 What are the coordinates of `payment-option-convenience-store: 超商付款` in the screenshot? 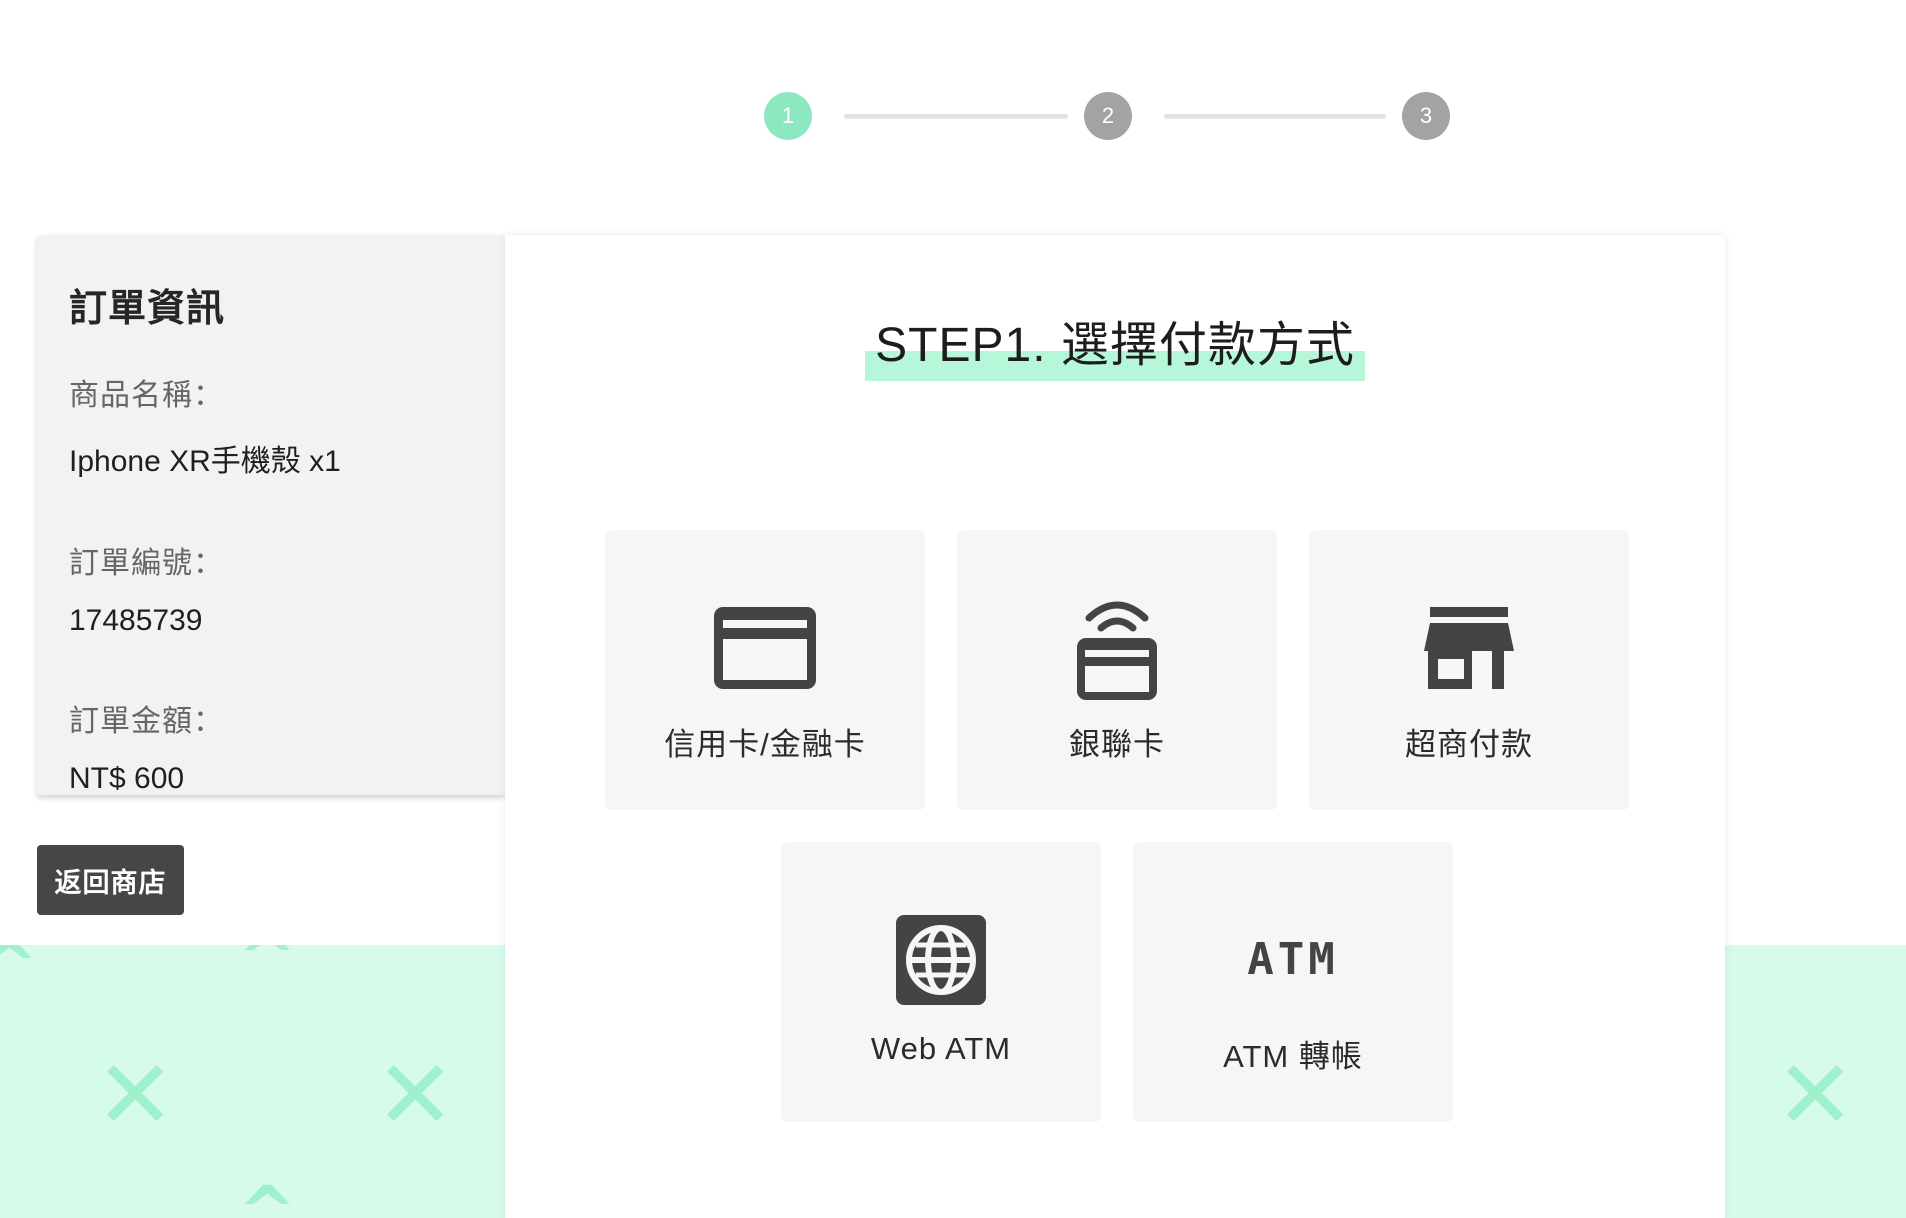 It's located at (1469, 670).